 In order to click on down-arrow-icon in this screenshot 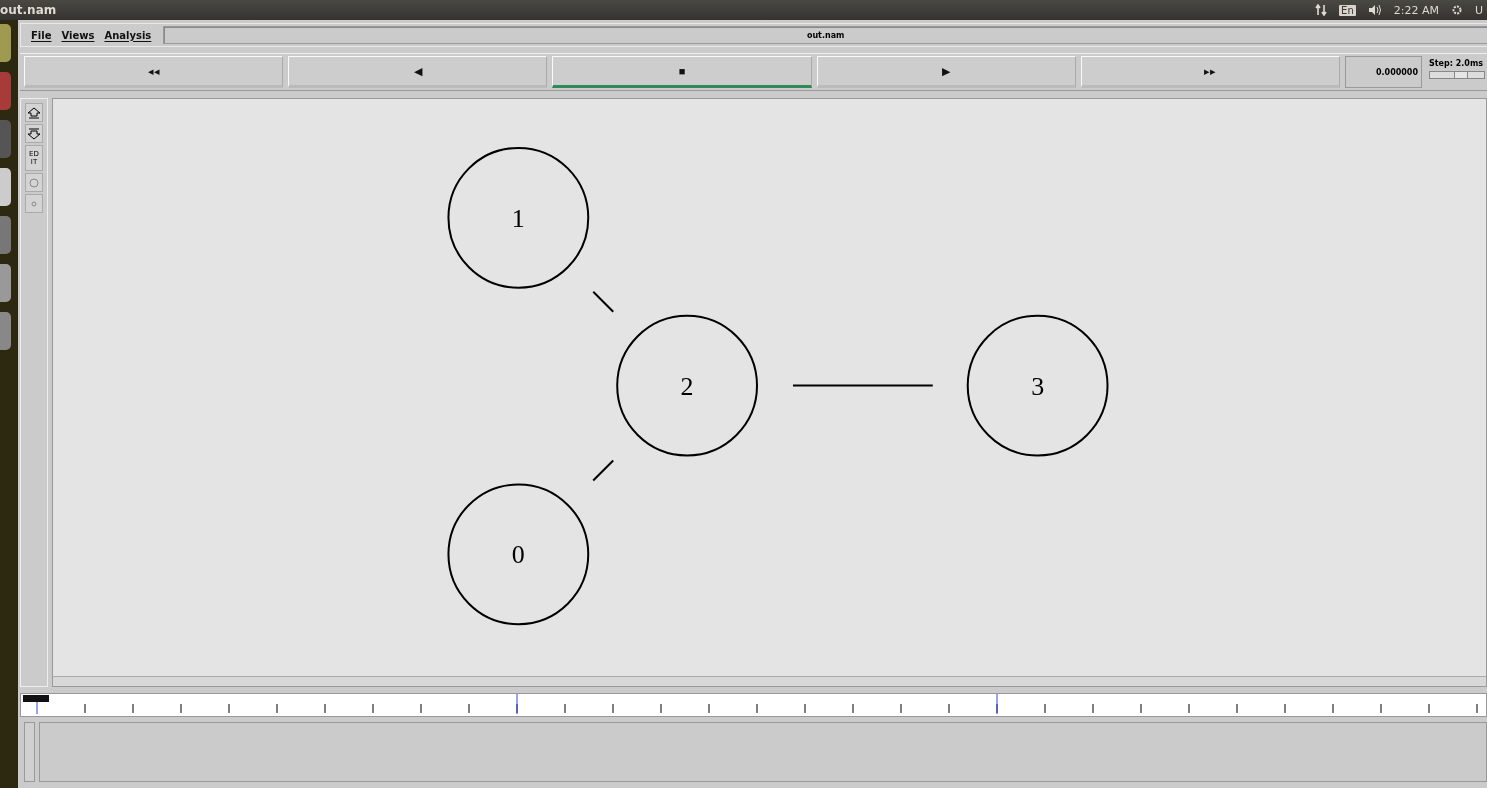, I will do `click(34, 133)`.